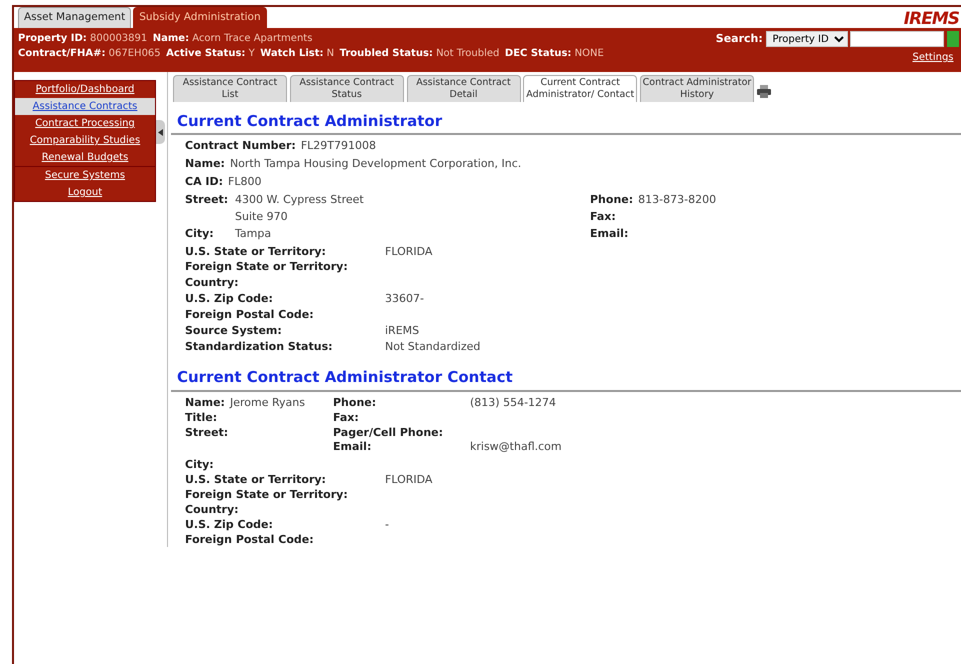  I want to click on section-heading: Current Contract Administrator, so click(566, 122).